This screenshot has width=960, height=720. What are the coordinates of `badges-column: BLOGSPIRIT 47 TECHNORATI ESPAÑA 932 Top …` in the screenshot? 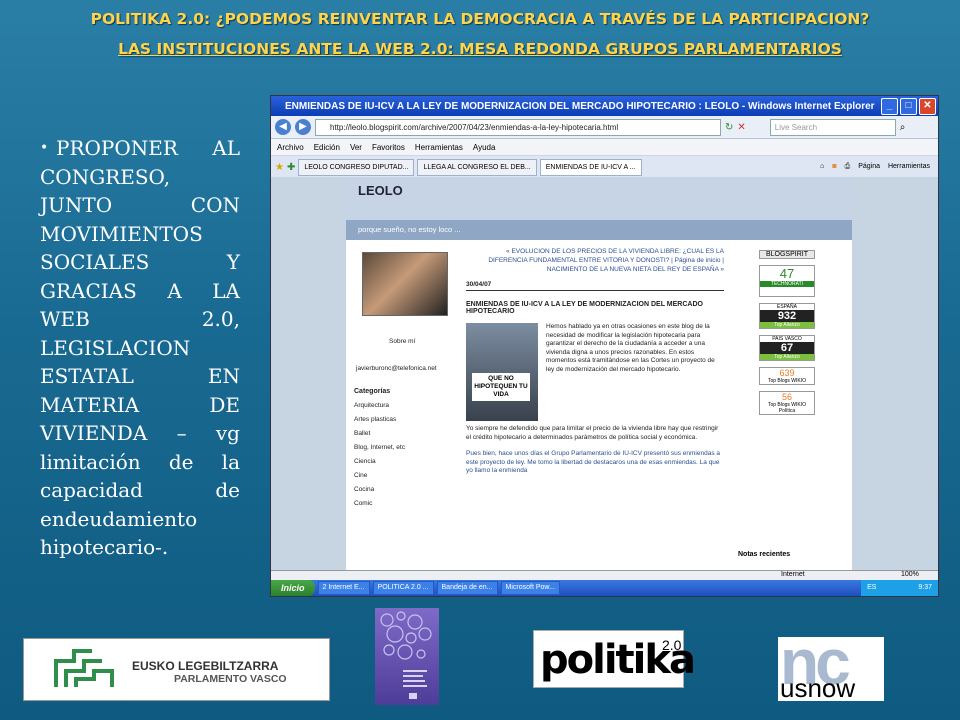 It's located at (789, 335).